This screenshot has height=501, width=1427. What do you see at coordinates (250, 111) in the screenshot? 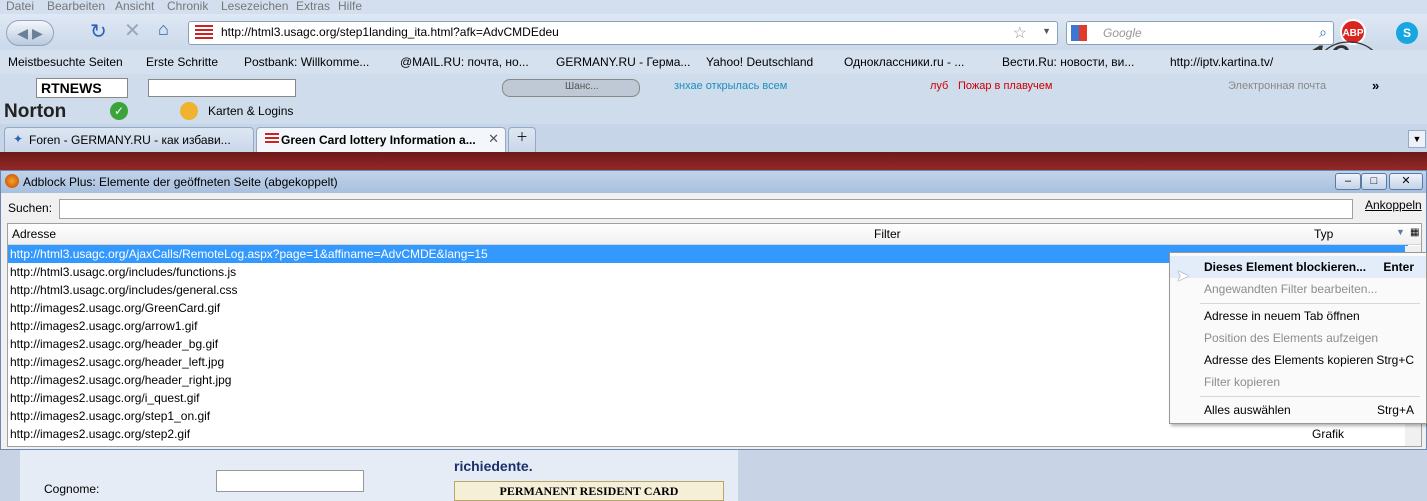
I see `karten-logins-button: Karten & Logins` at bounding box center [250, 111].